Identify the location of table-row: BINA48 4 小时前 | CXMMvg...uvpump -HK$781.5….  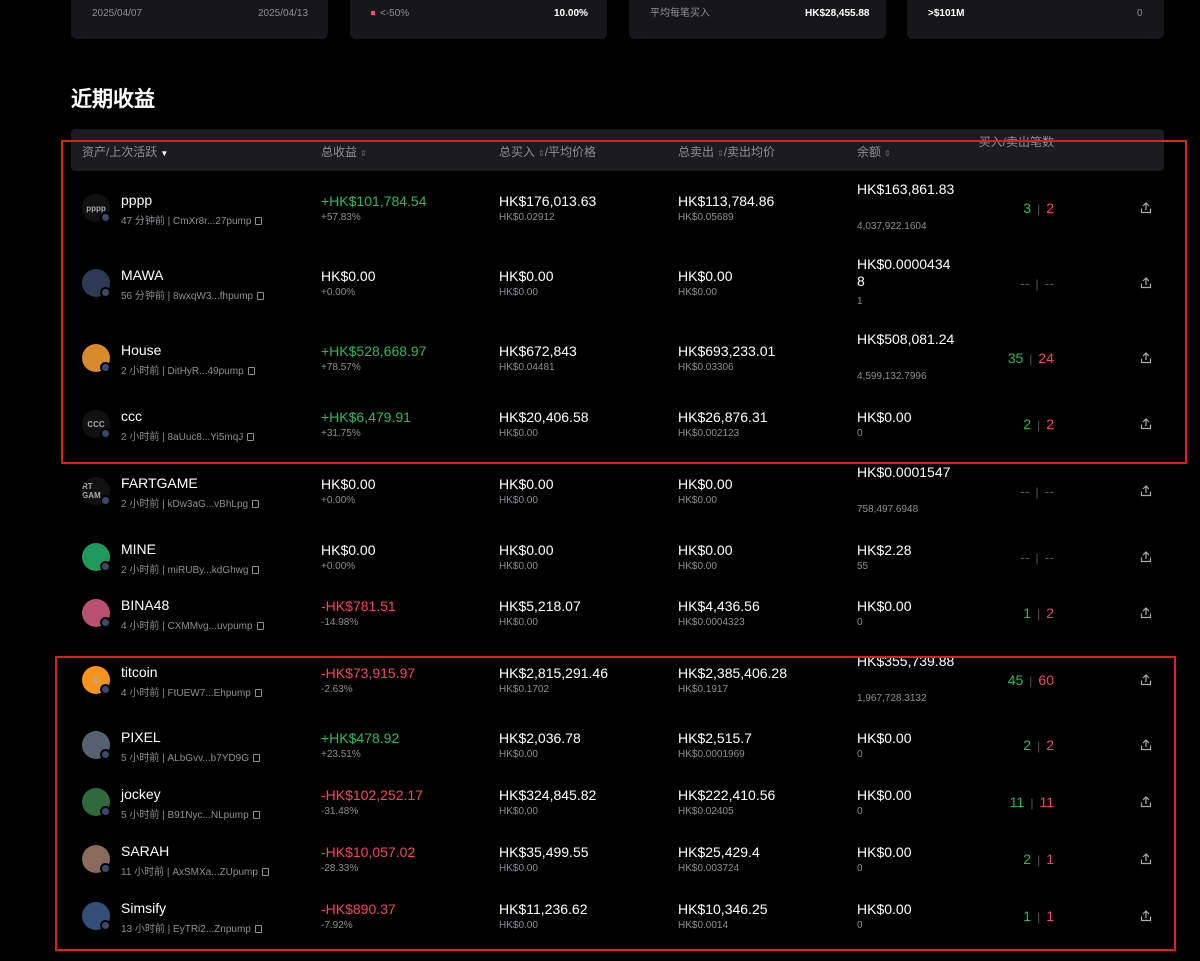
(617, 613).